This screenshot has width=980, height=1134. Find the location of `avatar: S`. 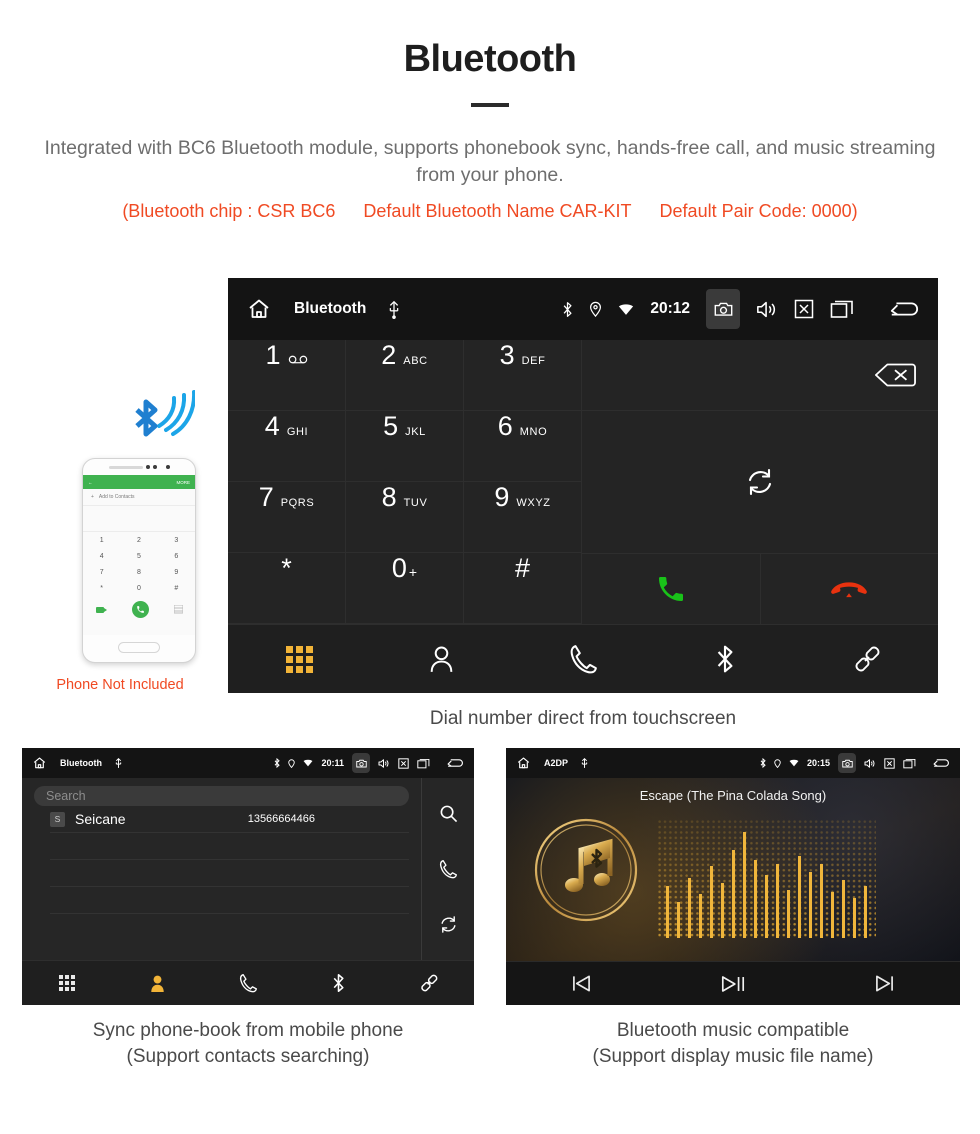

avatar: S is located at coordinates (57, 819).